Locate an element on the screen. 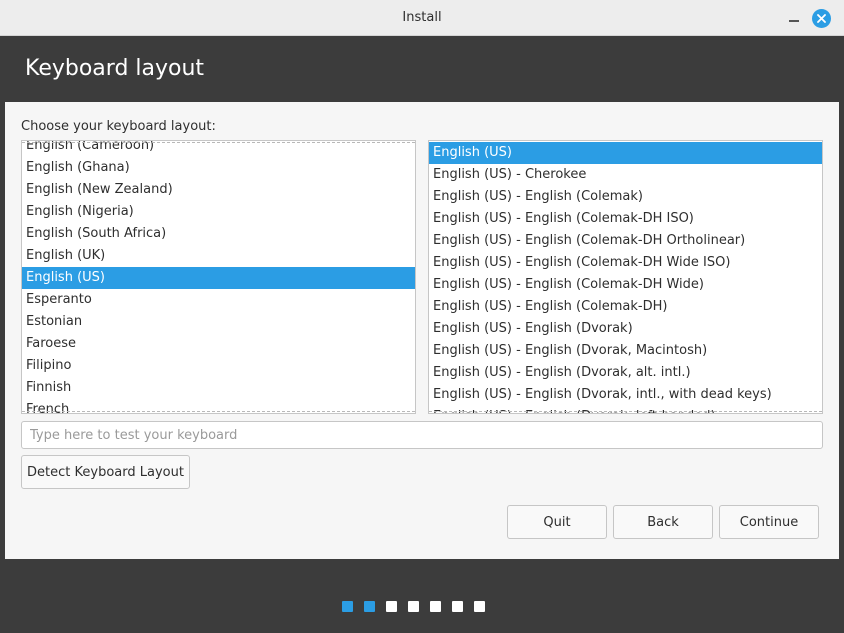  window-titlebar: Install is located at coordinates (422, 18).